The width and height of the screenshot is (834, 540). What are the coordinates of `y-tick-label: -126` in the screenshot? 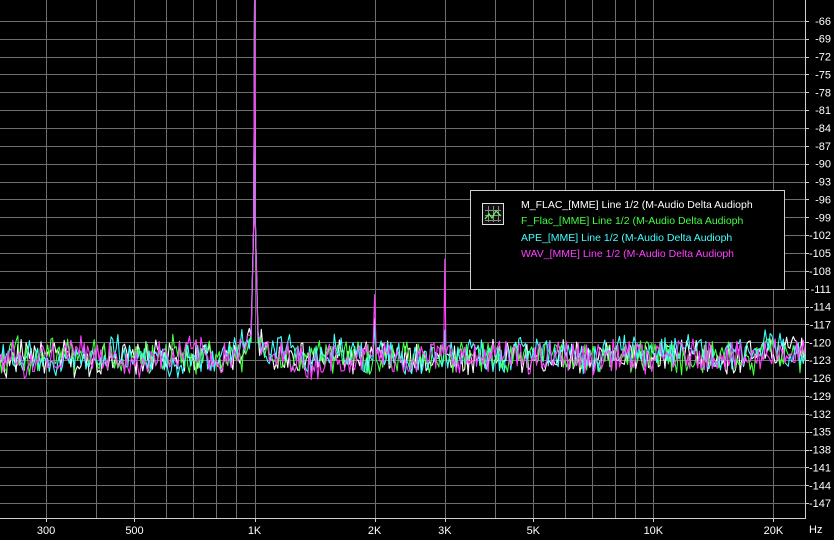 It's located at (820, 379).